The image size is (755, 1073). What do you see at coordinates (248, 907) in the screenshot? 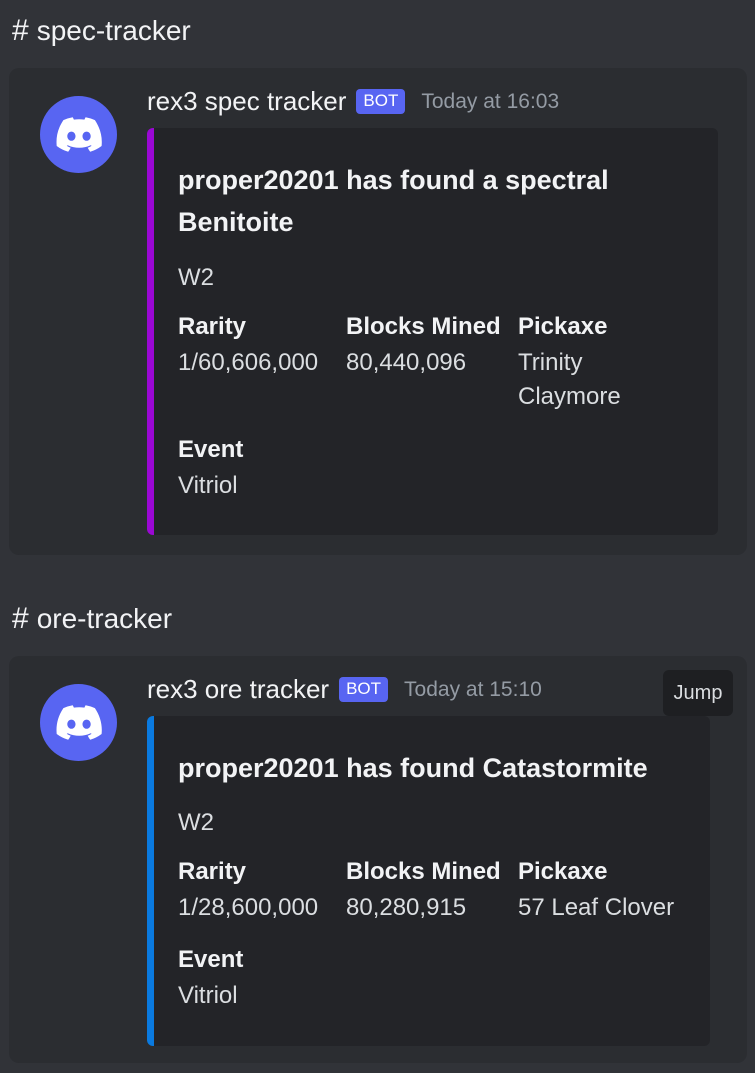
I see `field-value: 1/28,600,000` at bounding box center [248, 907].